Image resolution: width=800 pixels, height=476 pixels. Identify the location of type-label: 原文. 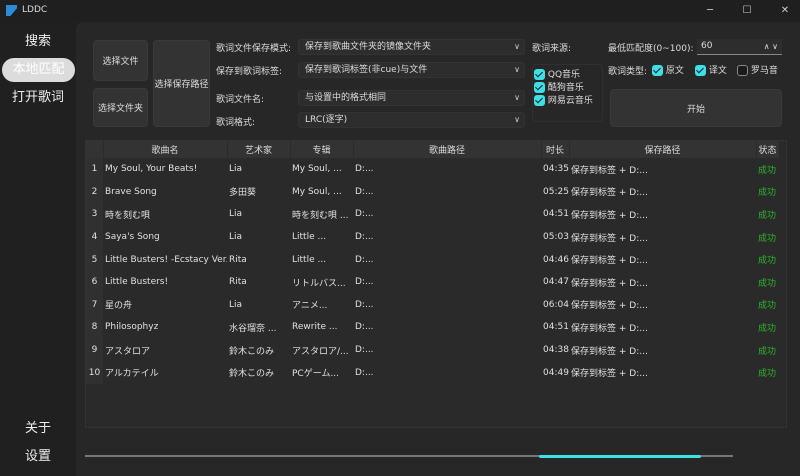
(674, 71).